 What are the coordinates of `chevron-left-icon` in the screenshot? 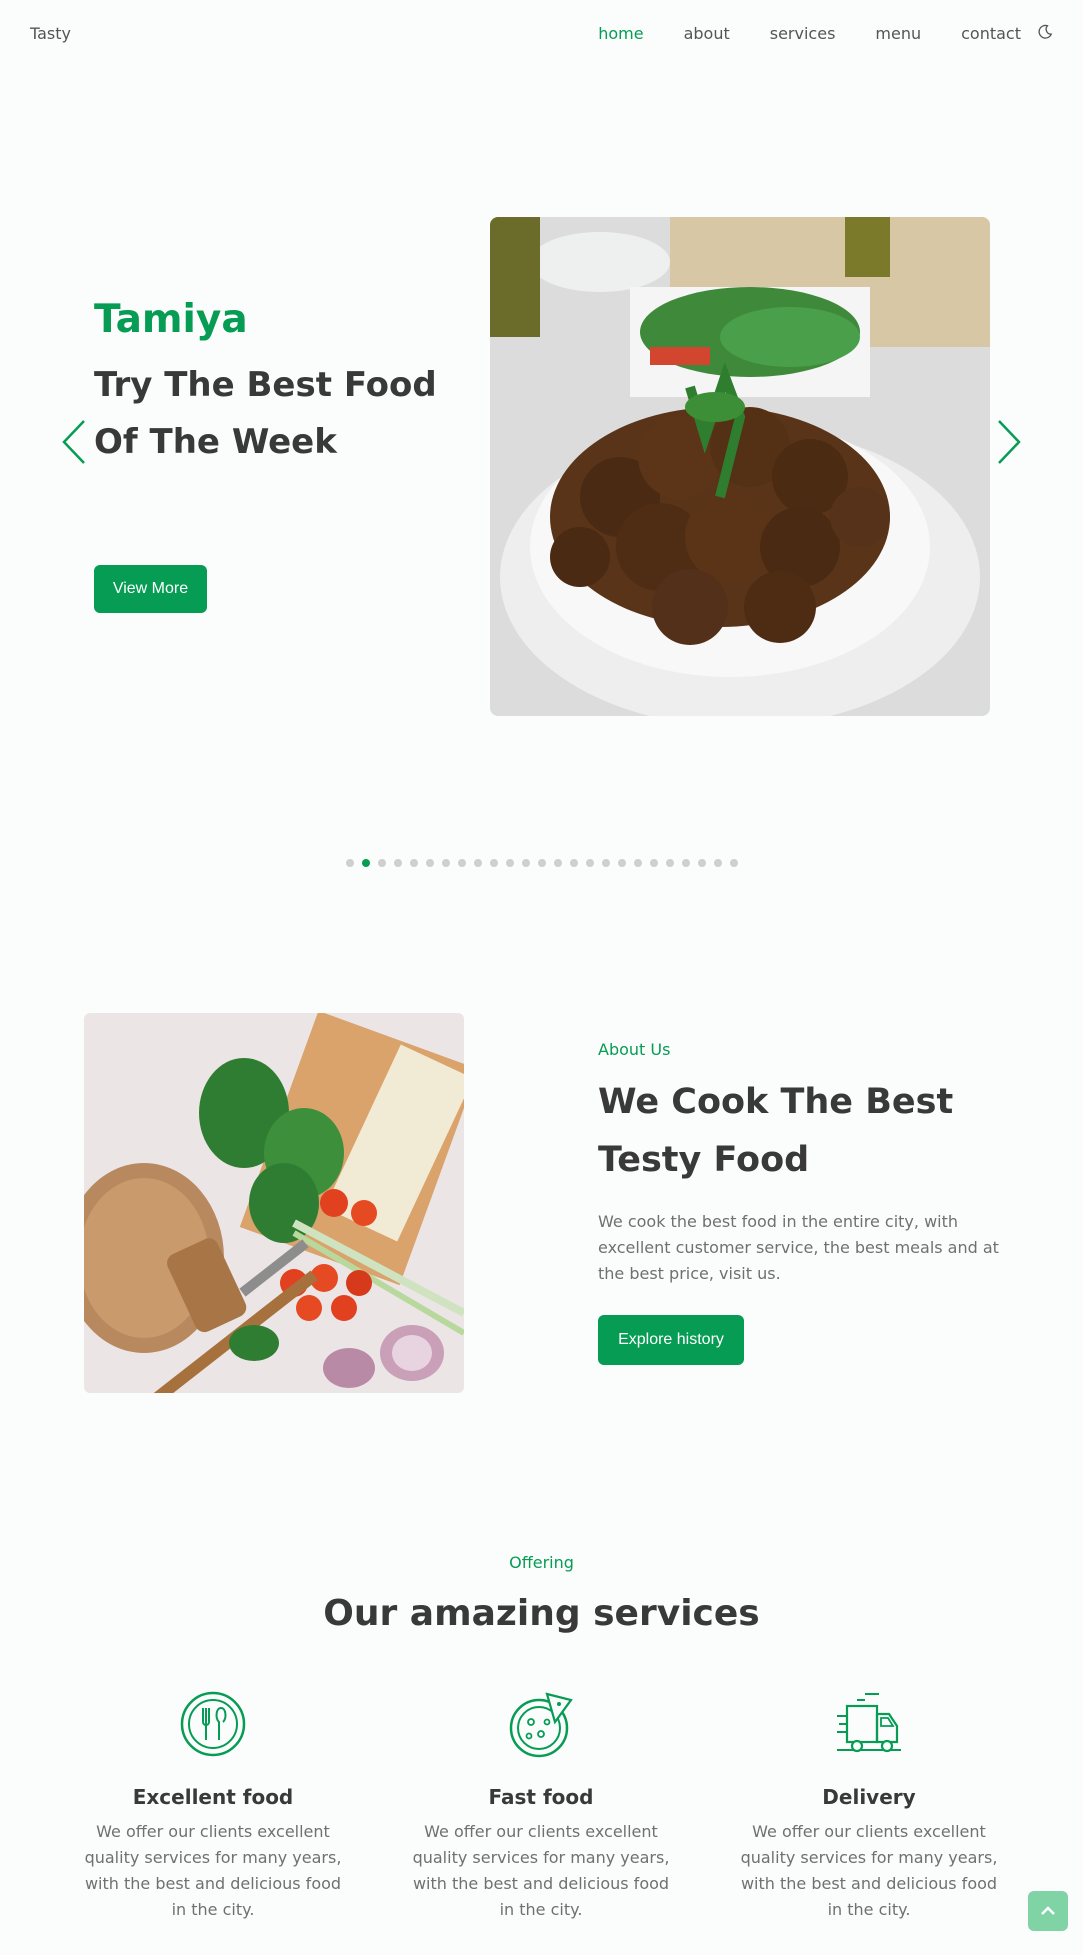 It's located at (75, 442).